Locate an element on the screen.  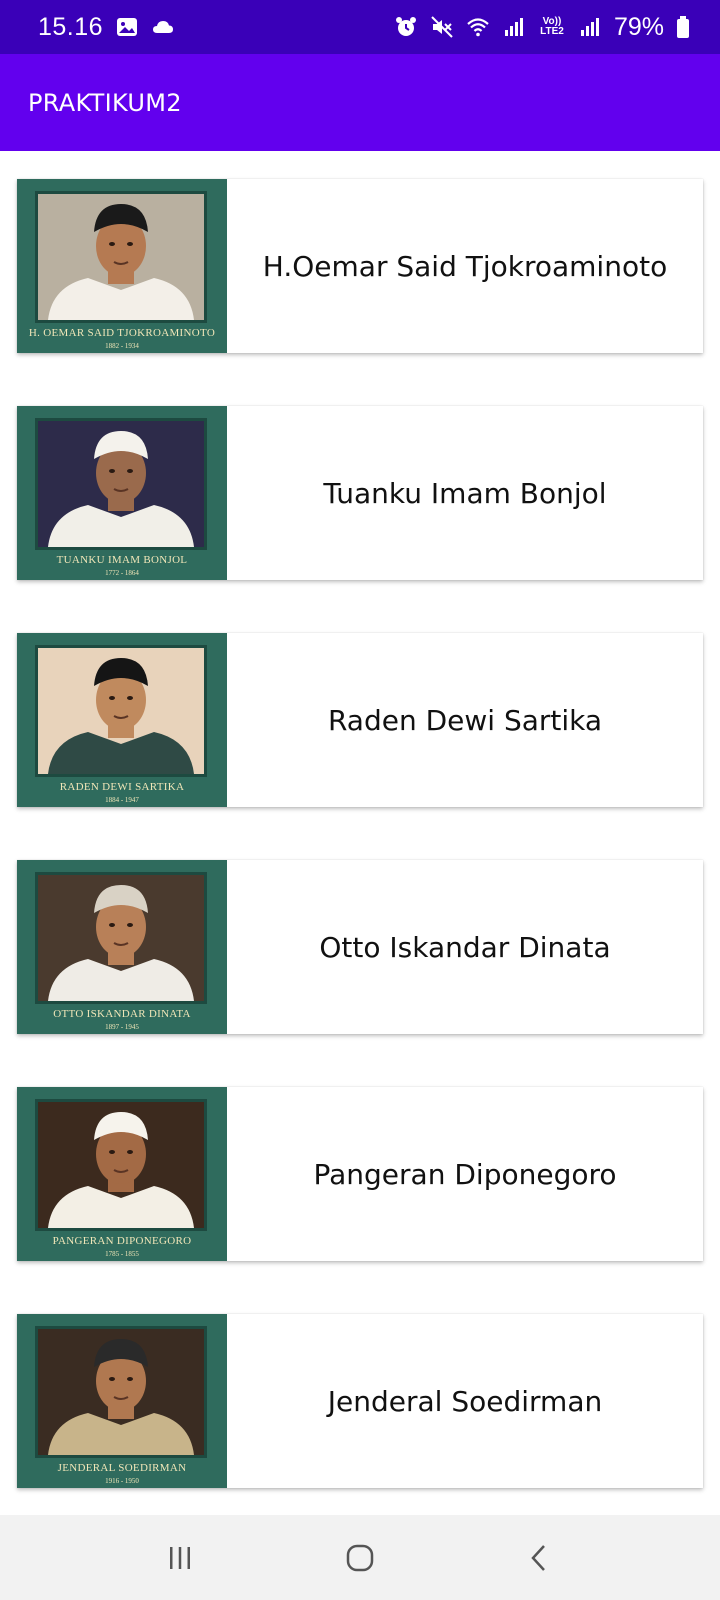
status-left: 15.16 is located at coordinates (106, 27).